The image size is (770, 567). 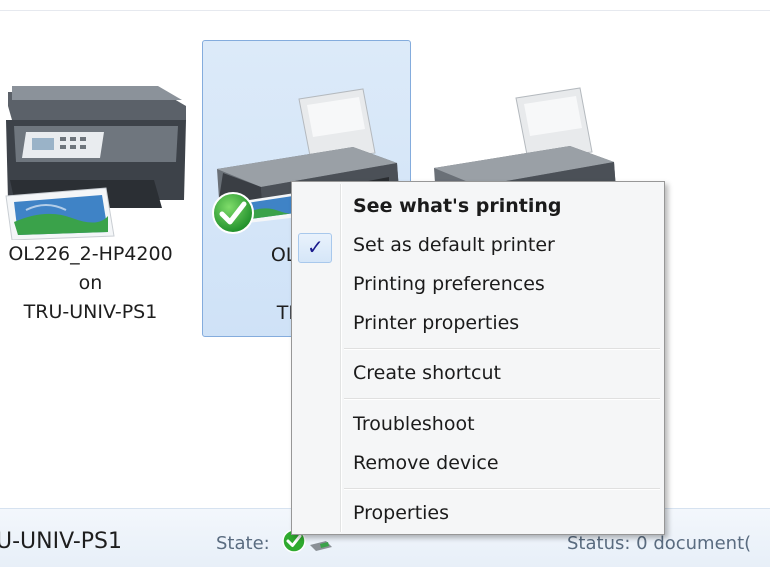 What do you see at coordinates (95, 163) in the screenshot?
I see `multifunction-printer-icon` at bounding box center [95, 163].